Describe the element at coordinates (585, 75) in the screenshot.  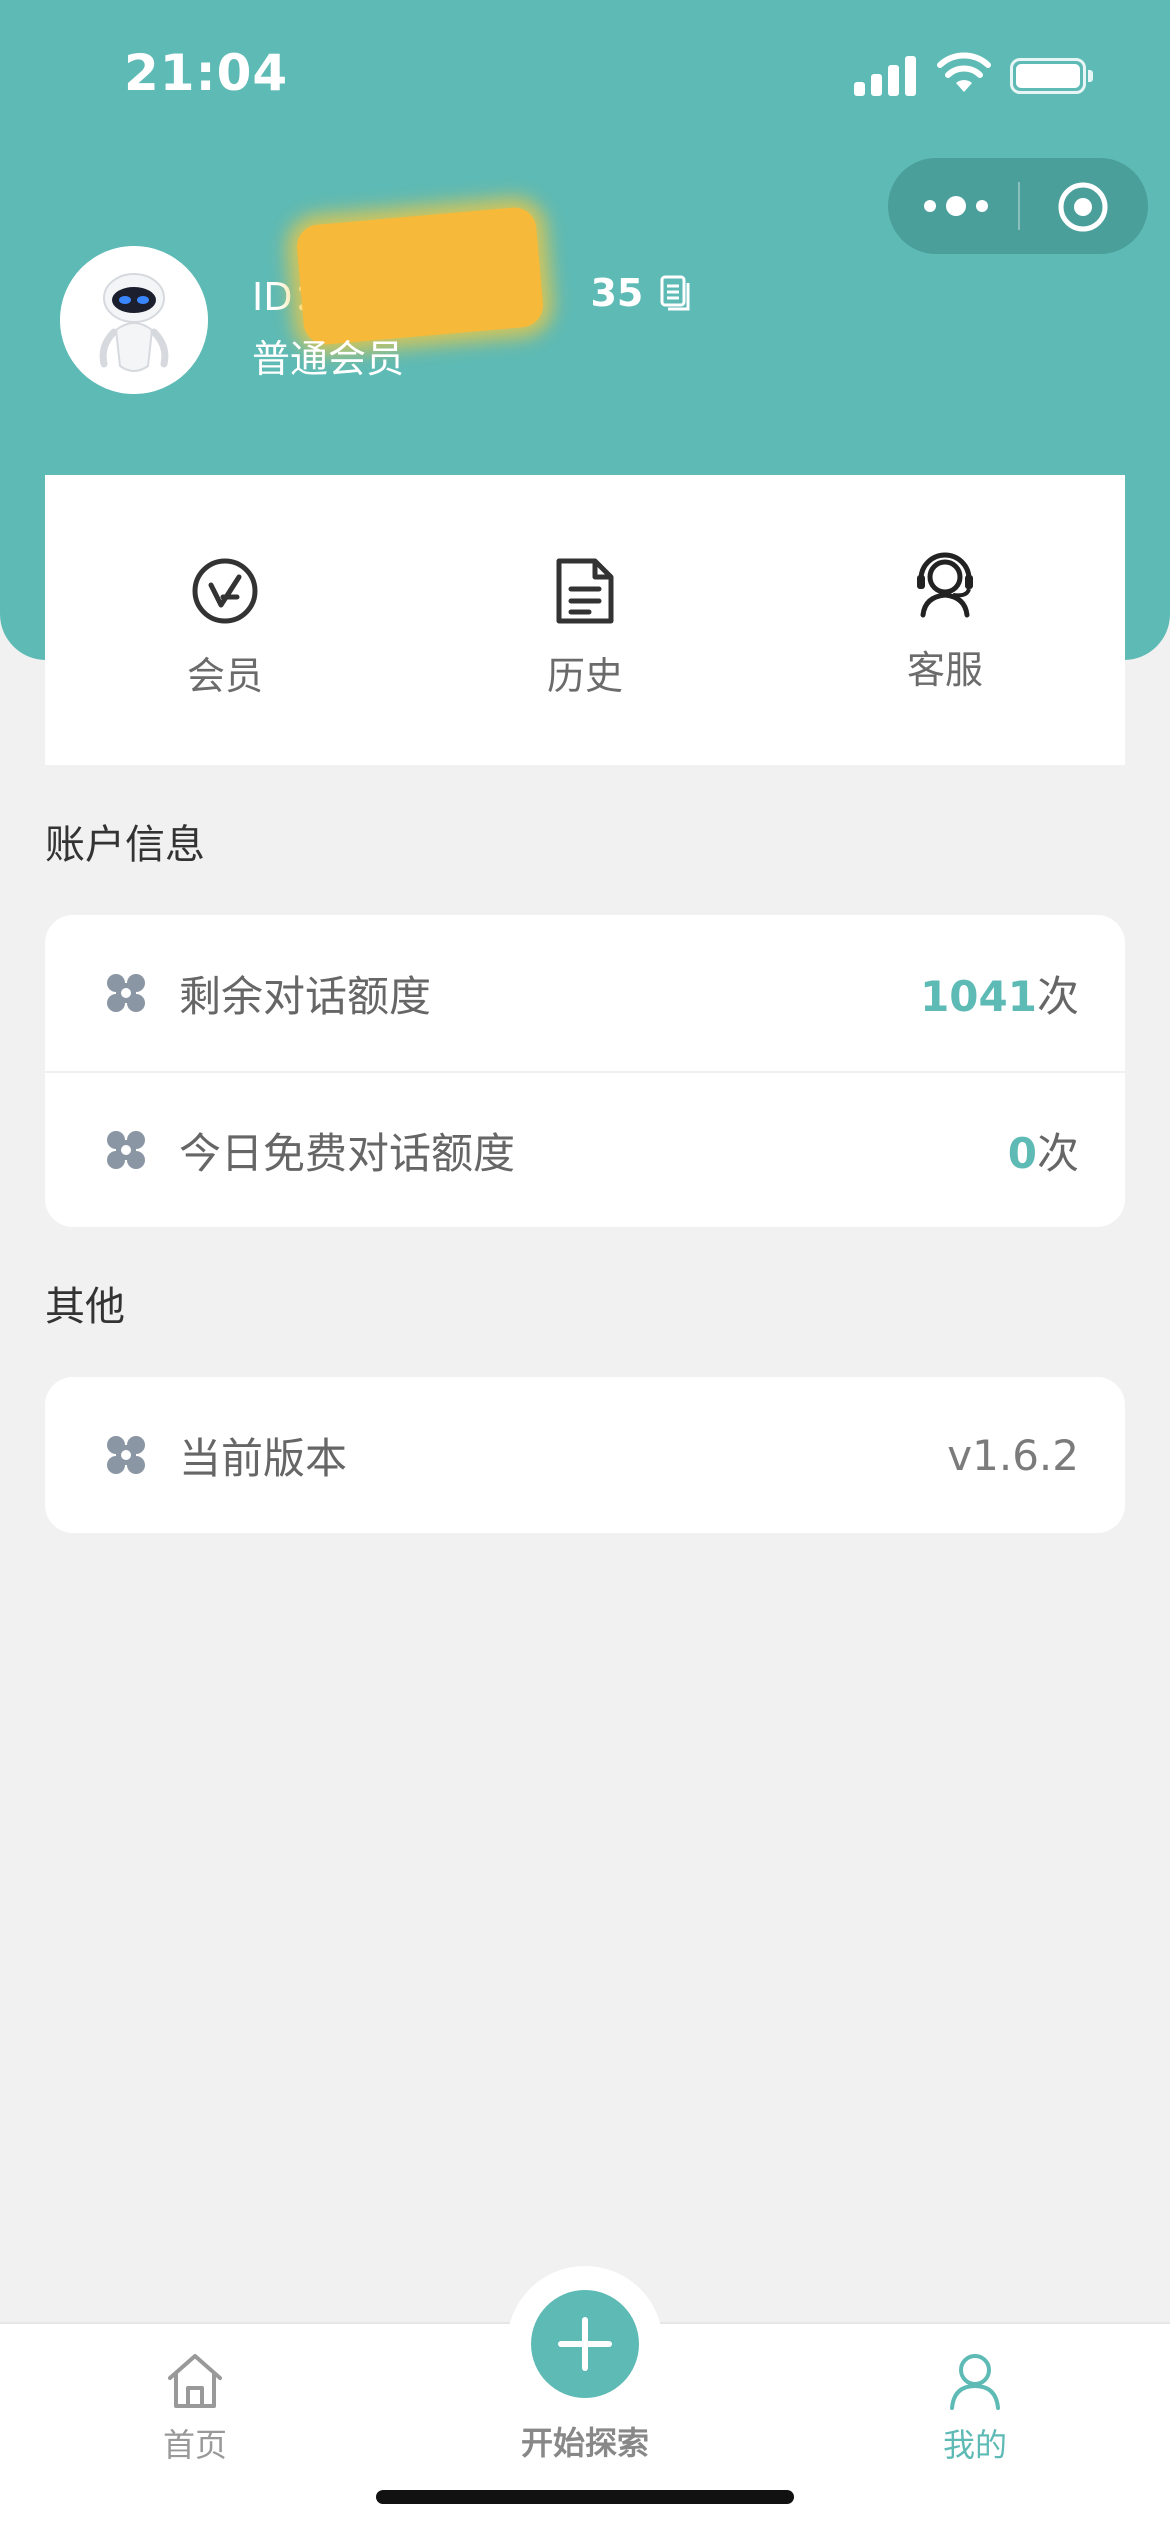
I see `status-bar: 21:04` at that location.